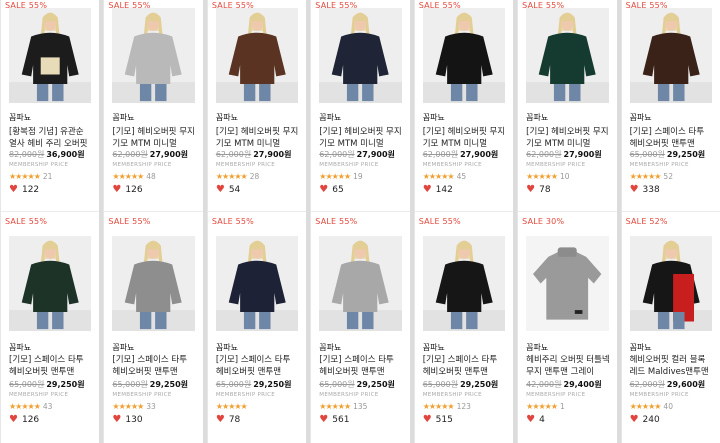  What do you see at coordinates (645, 419) in the screenshot?
I see `like-count: ♥ 240` at bounding box center [645, 419].